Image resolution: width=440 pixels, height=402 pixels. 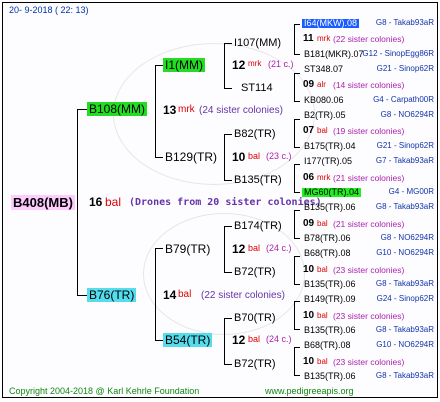 I want to click on root-queen: B408(MB), so click(x=43, y=202).